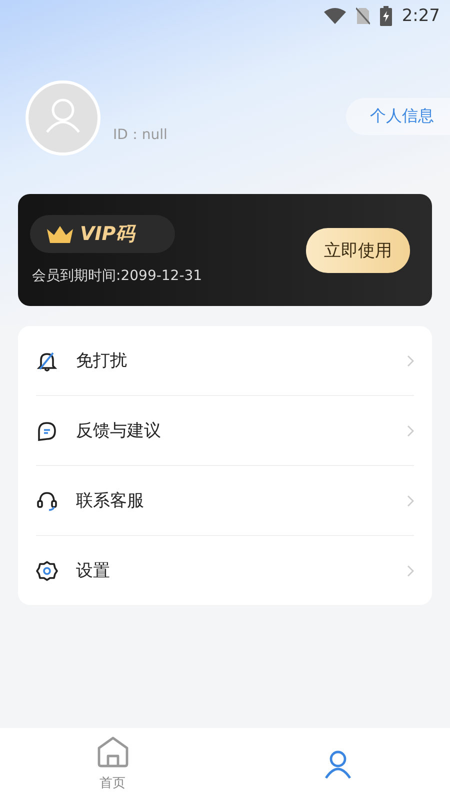  Describe the element at coordinates (47, 361) in the screenshot. I see `bell-off-icon` at that location.